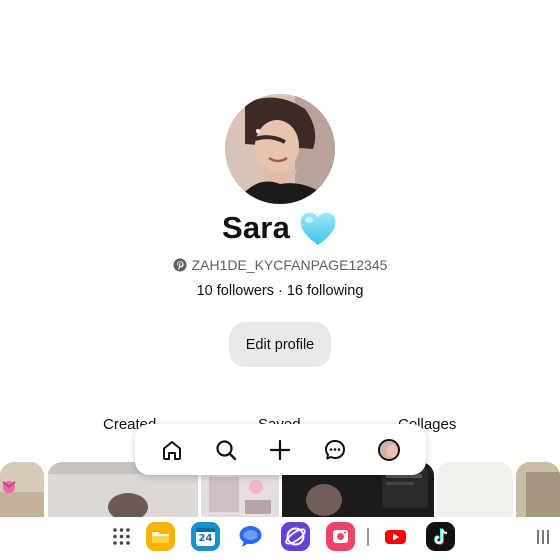 Image resolution: width=560 pixels, height=560 pixels. What do you see at coordinates (289, 265) in the screenshot?
I see `username-text: ZAH1DE_KYCFANPAGE12345` at bounding box center [289, 265].